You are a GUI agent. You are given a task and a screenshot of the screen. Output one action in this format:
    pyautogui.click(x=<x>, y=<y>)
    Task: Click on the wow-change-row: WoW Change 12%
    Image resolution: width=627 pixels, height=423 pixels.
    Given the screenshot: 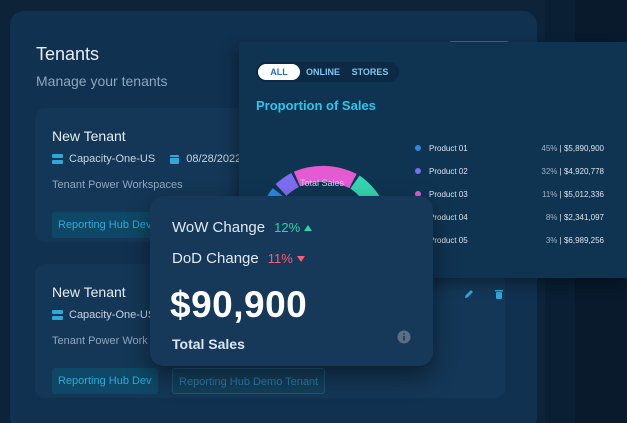 What is the action you would take?
    pyautogui.click(x=242, y=227)
    